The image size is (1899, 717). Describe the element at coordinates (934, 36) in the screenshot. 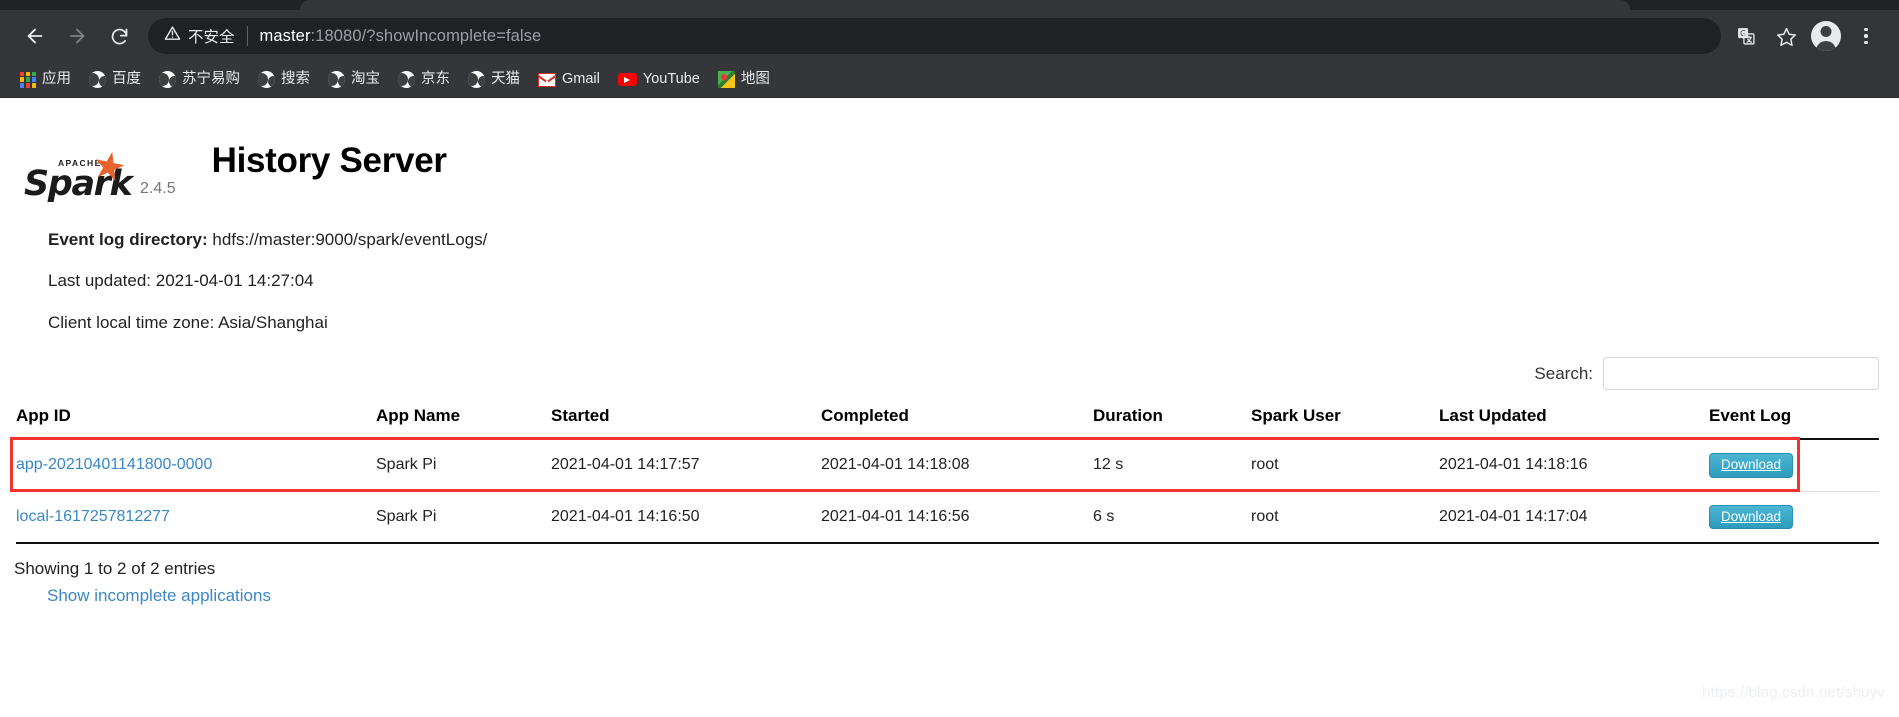

I see `address-bar: 不安全 master:18080/?showIncomplete=false` at that location.